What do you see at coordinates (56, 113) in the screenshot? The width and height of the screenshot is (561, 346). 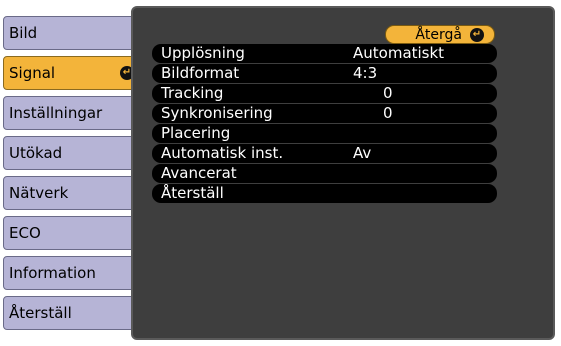 I see `menu-item-label: Inställningar` at bounding box center [56, 113].